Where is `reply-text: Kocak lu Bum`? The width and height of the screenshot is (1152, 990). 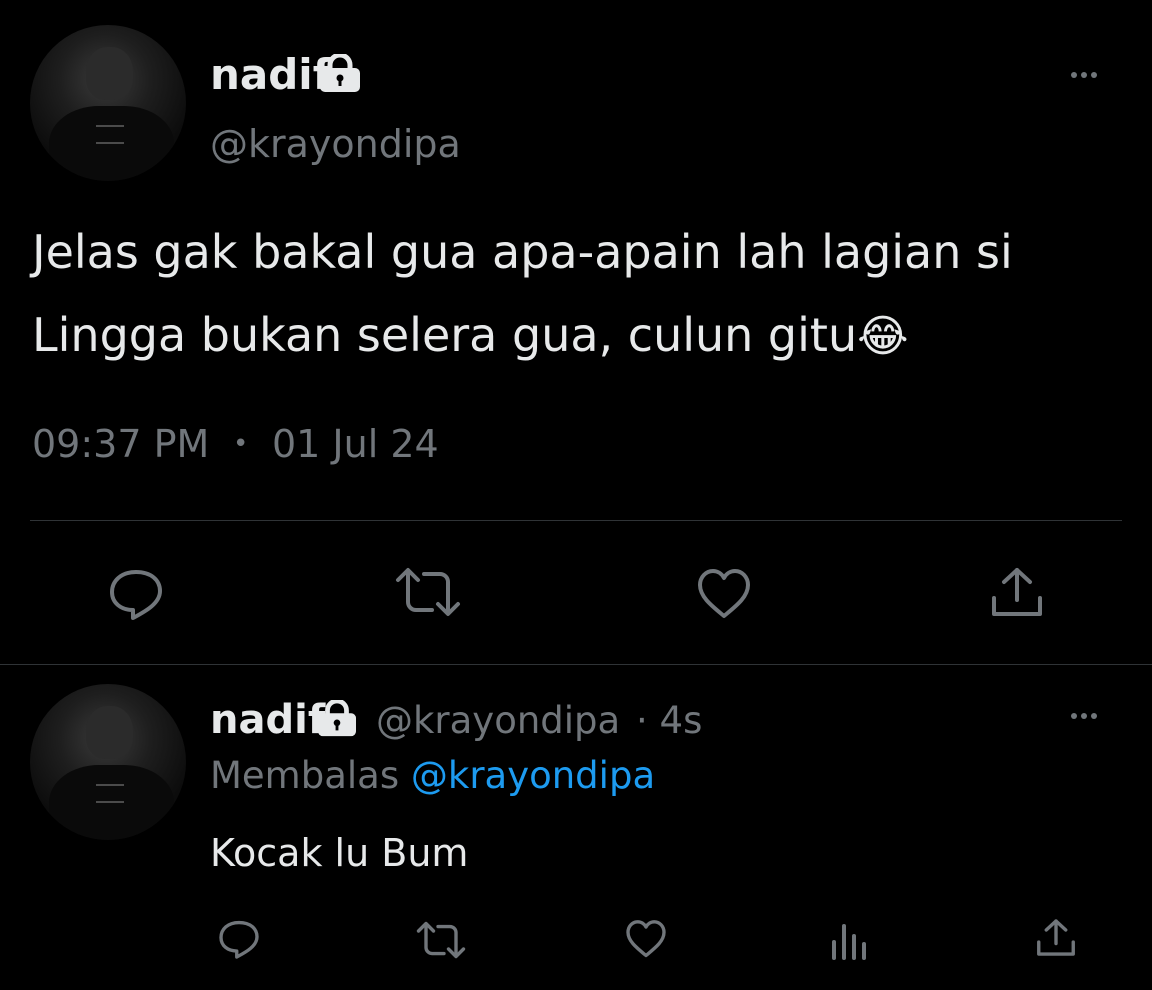 reply-text: Kocak lu Bum is located at coordinates (339, 853).